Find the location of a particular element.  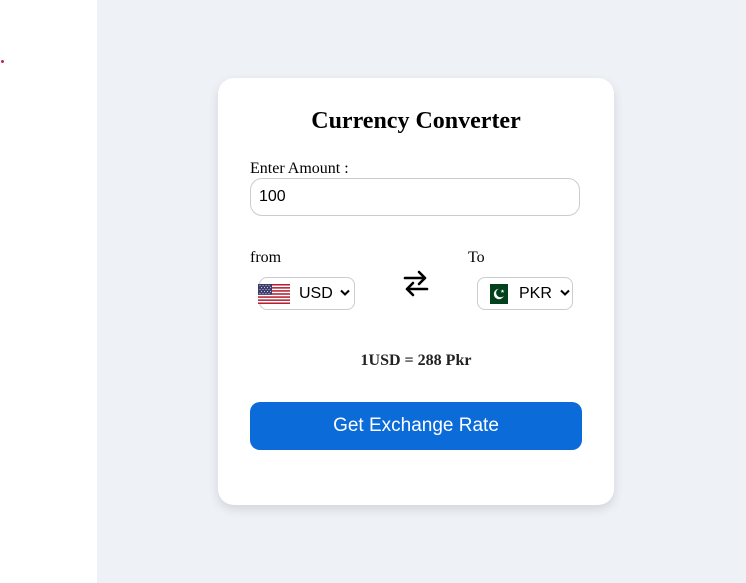

left-dot is located at coordinates (2, 61).